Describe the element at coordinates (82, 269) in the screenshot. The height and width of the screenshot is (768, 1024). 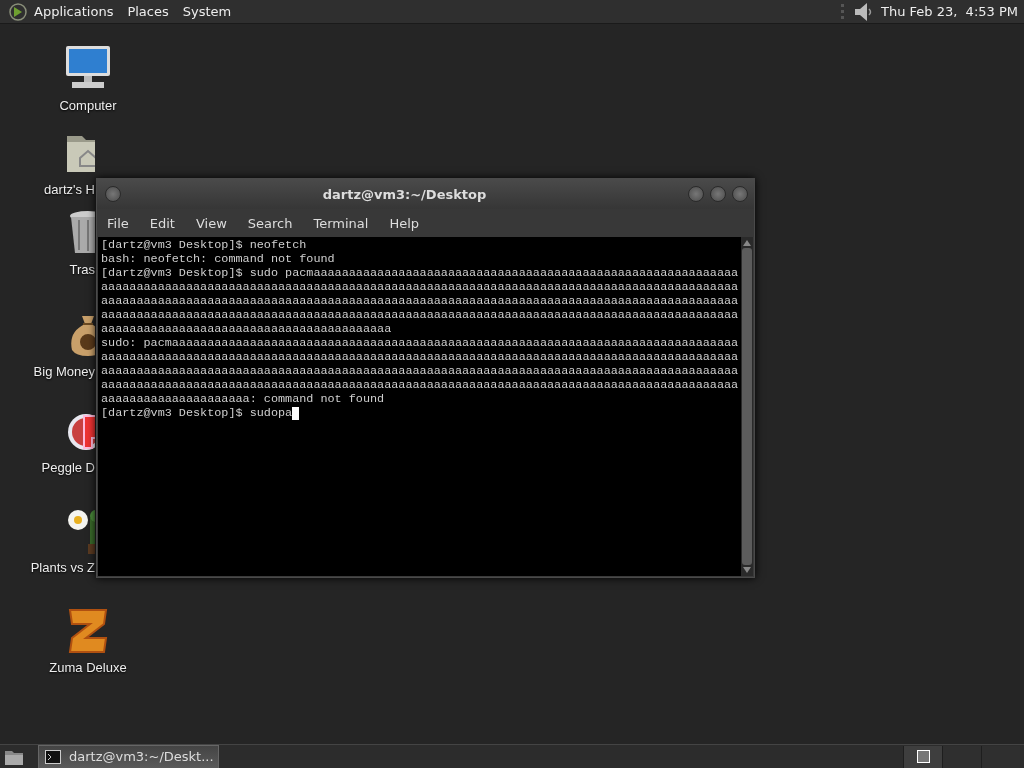
I see `desktop-icon-label: Tras` at that location.